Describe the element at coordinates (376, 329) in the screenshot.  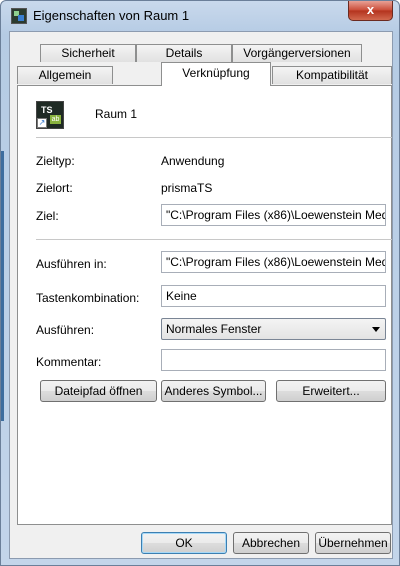
I see `chevron-down-icon` at that location.